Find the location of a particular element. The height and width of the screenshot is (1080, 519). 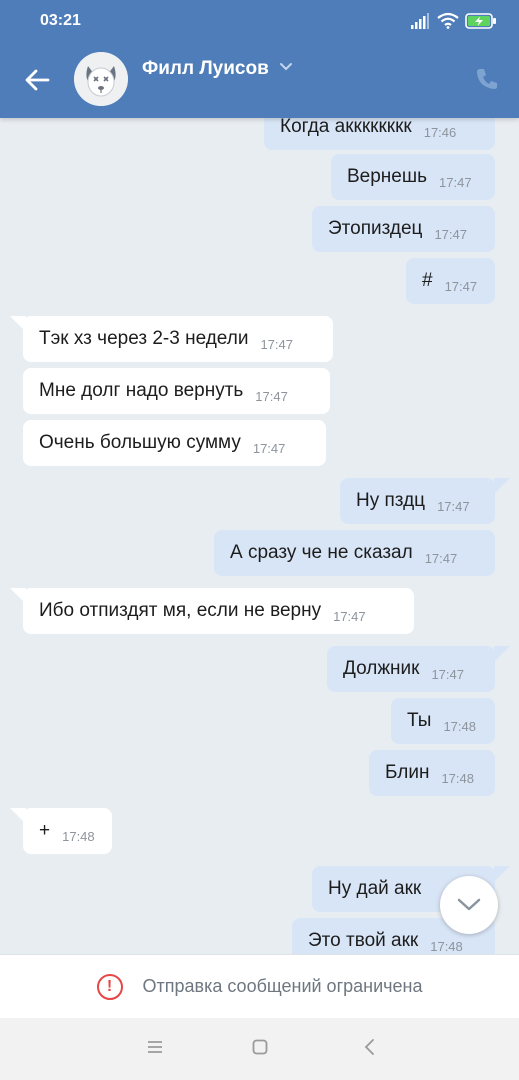

home-square-icon is located at coordinates (260, 1047).